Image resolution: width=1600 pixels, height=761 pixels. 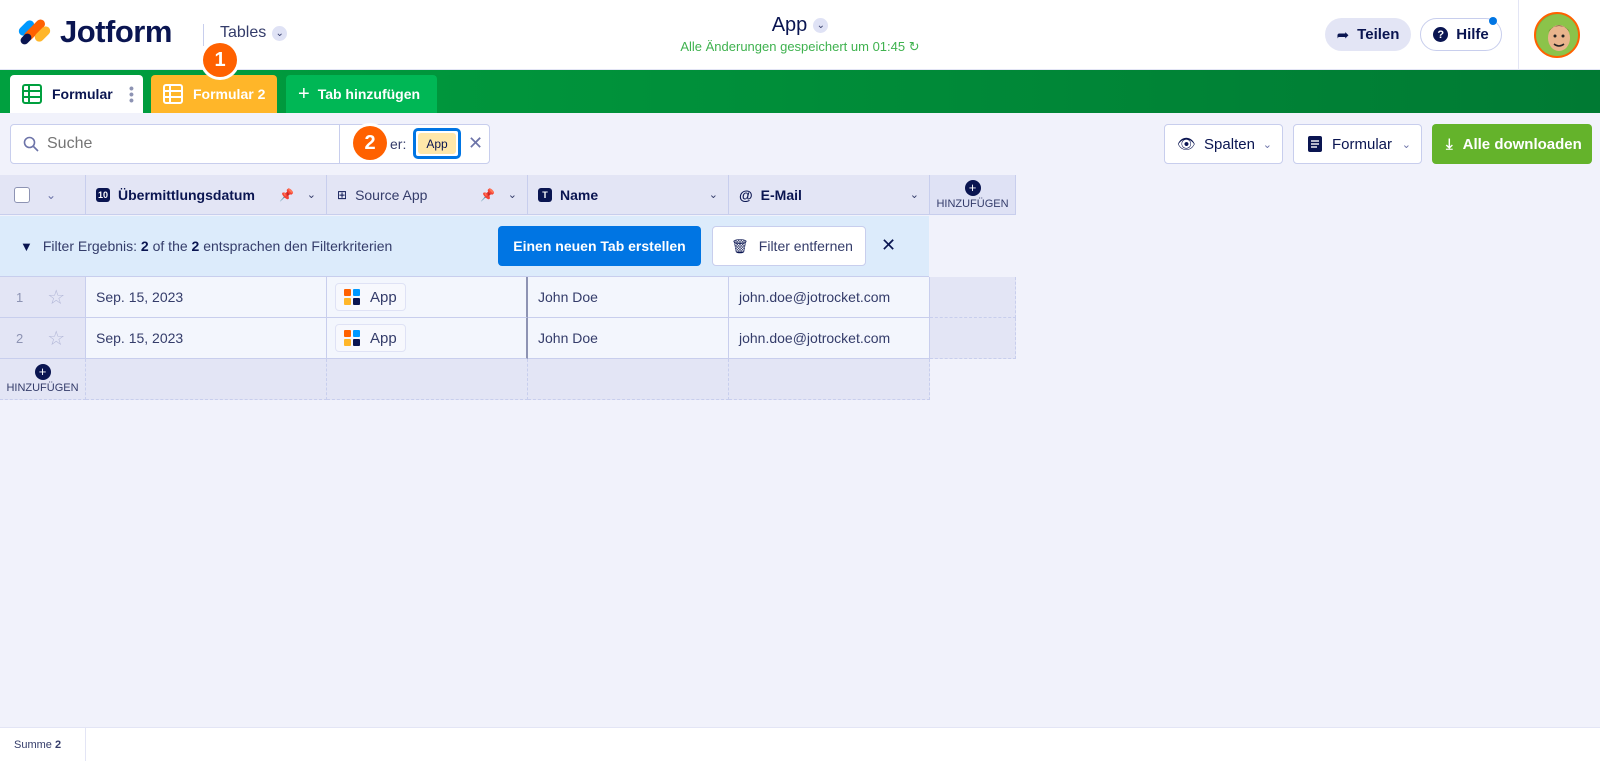 What do you see at coordinates (1522, 144) in the screenshot?
I see `download-label: Alle downloaden` at bounding box center [1522, 144].